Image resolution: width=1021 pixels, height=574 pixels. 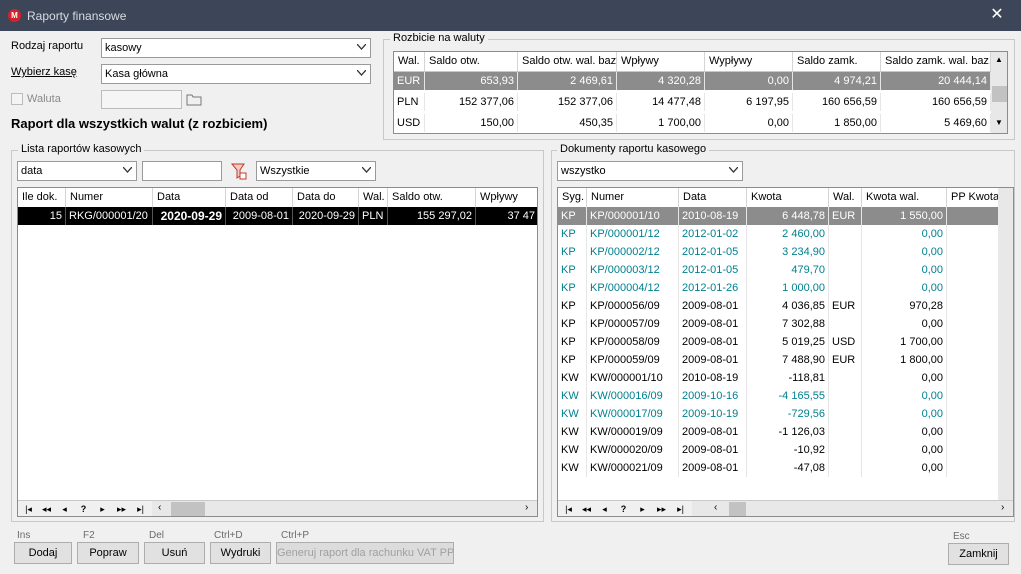 What do you see at coordinates (236, 74) in the screenshot?
I see `cashbox-select: Kasa główna` at bounding box center [236, 74].